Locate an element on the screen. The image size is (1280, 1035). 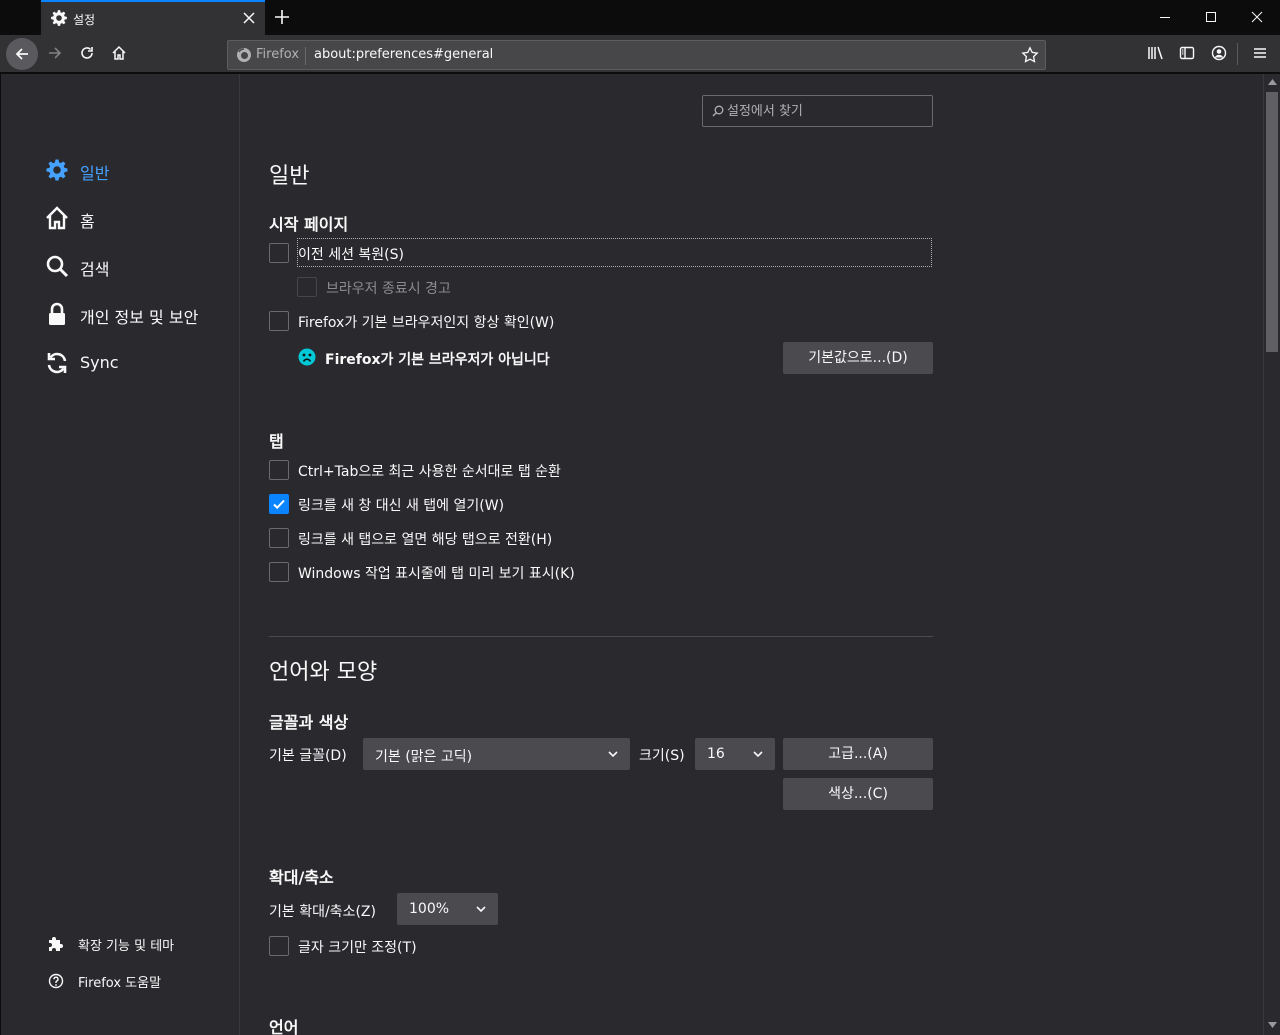
search-field is located at coordinates (817, 111).